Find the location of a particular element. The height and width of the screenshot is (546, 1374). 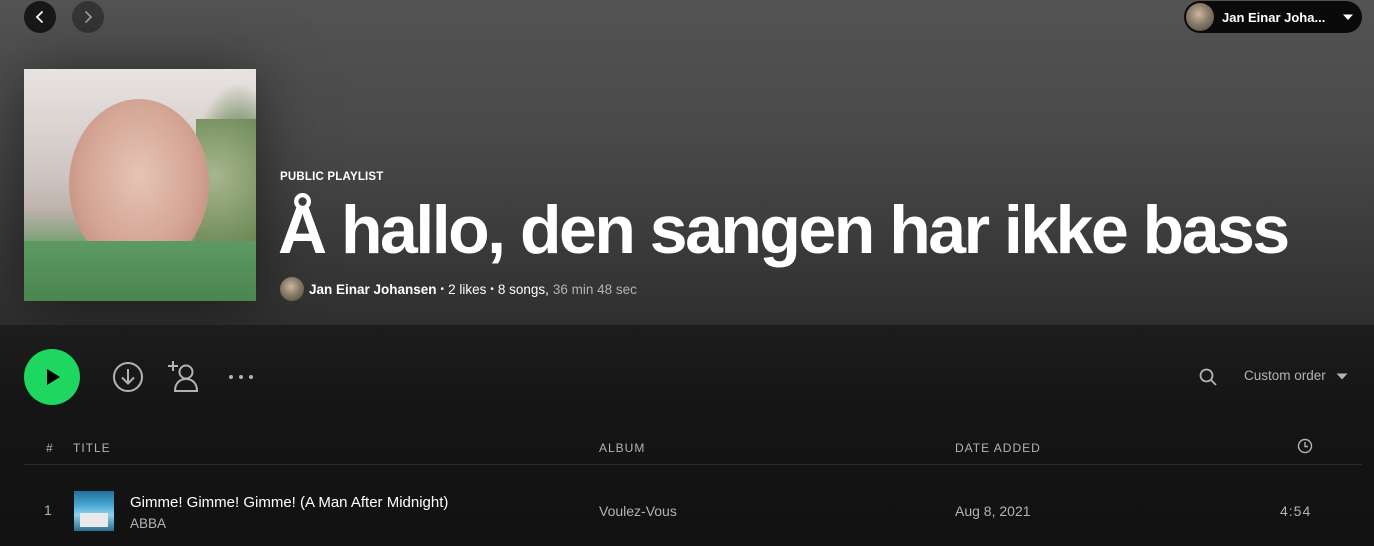

chevron-left-icon is located at coordinates (39, 17).